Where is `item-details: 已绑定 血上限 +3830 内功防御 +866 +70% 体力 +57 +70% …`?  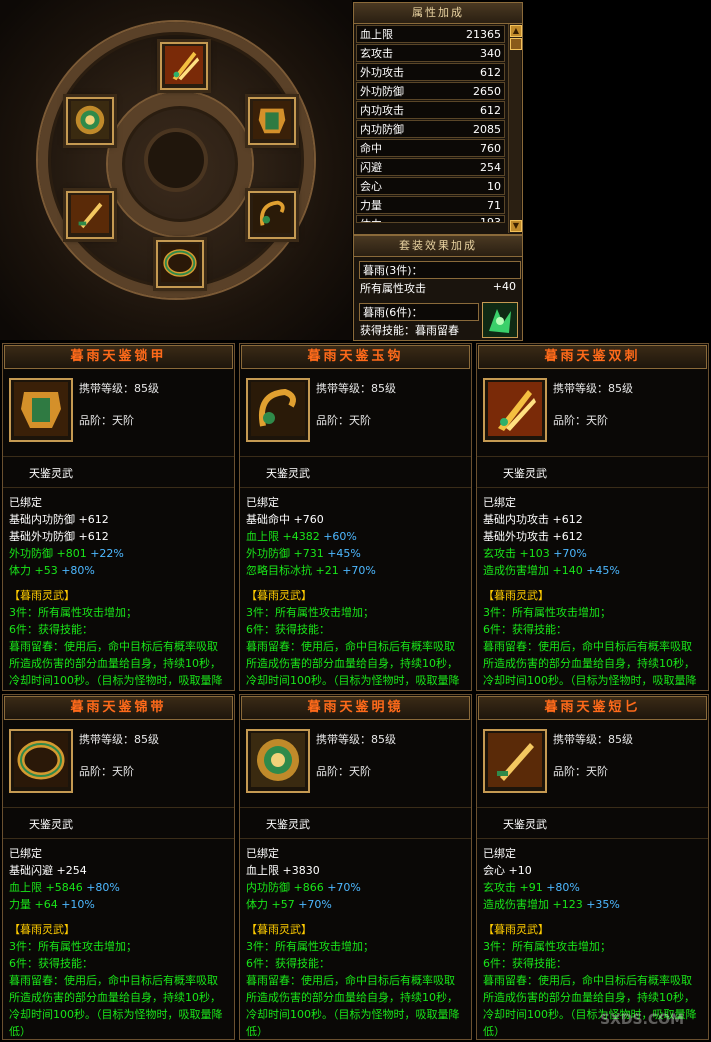 item-details: 已绑定 血上限 +3830 内功防御 +866 +70% 体力 +57 +70% … is located at coordinates (355, 938).